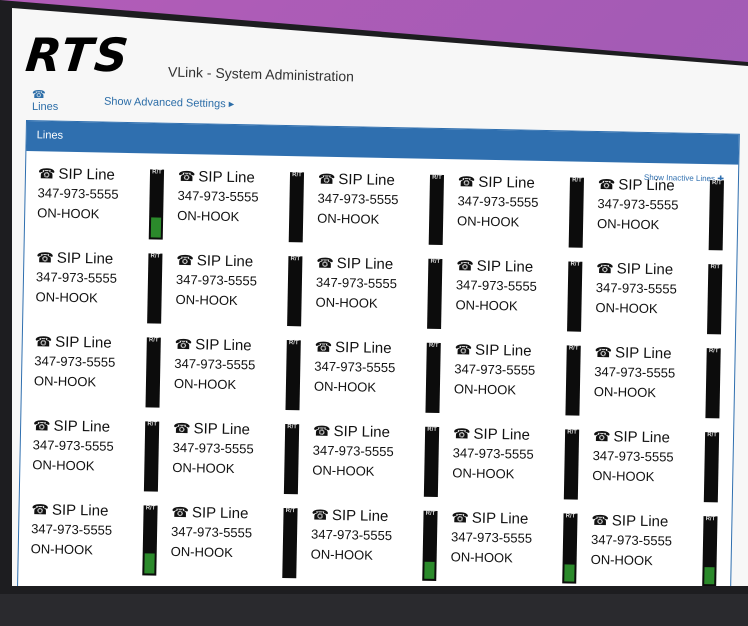  I want to click on nav-lines-link: ☎ Lines, so click(45, 100).